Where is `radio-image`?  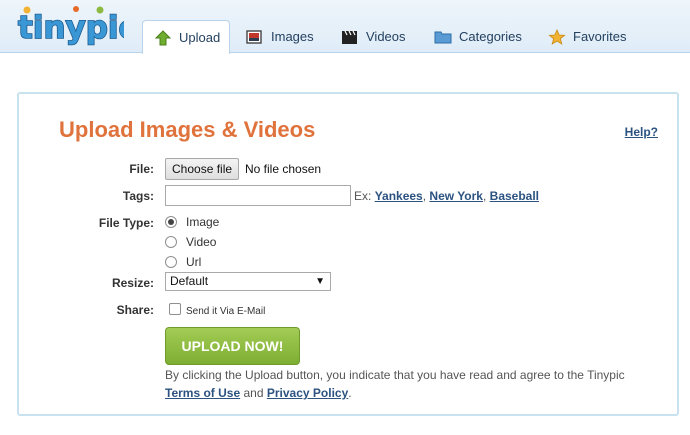 radio-image is located at coordinates (171, 222).